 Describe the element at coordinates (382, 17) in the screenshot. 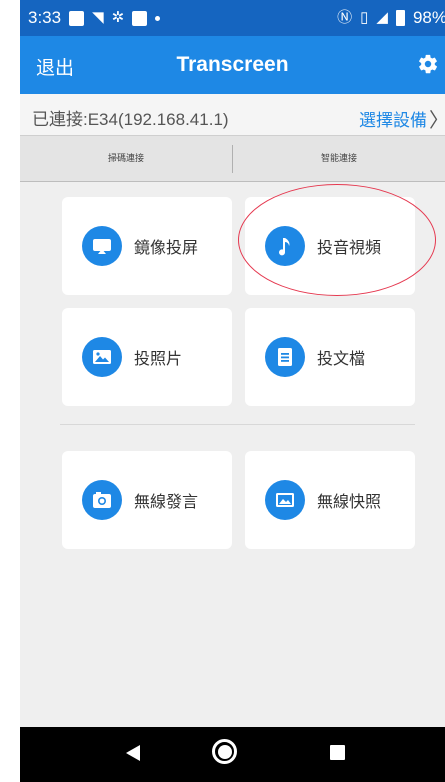

I see `wifi-icon: ◢` at that location.